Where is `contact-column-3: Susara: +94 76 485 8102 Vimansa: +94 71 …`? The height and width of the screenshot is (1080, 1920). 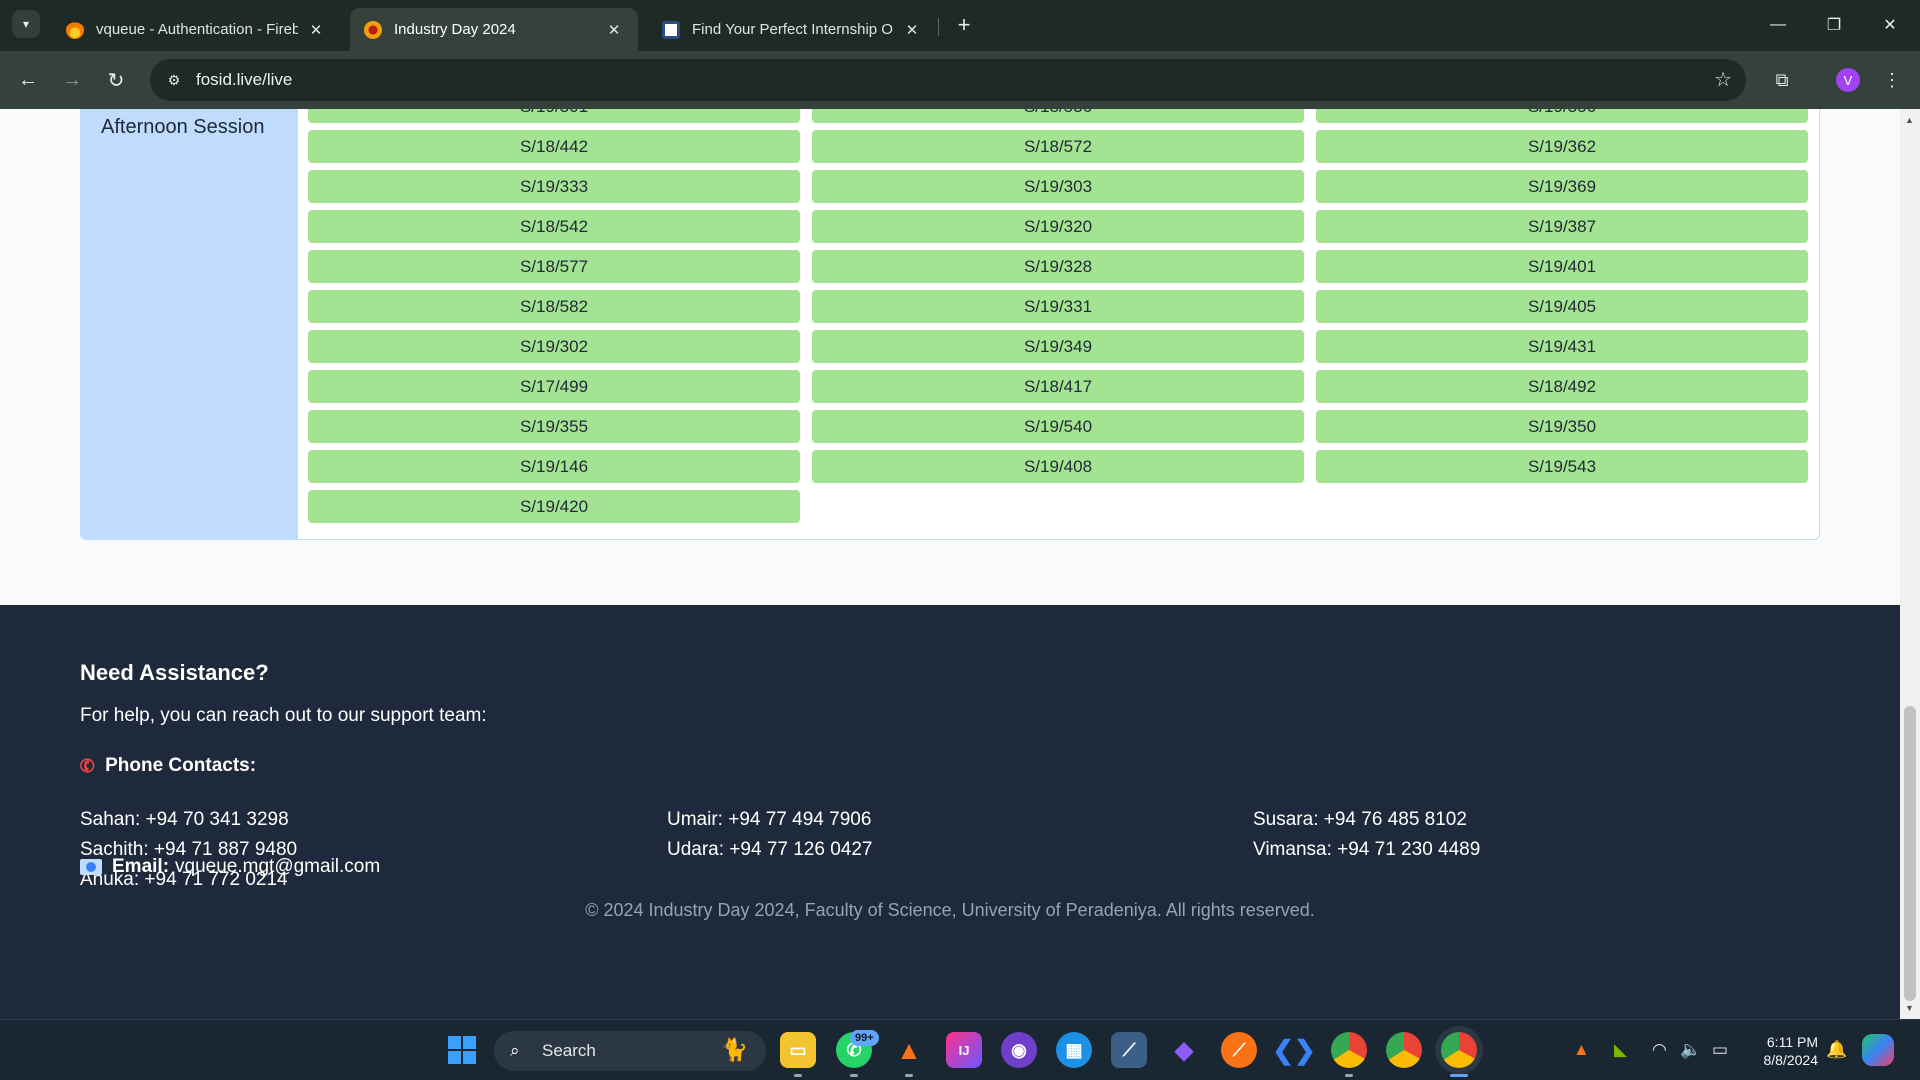 contact-column-3: Susara: +94 76 485 8102 Vimansa: +94 71 … is located at coordinates (1366, 835).